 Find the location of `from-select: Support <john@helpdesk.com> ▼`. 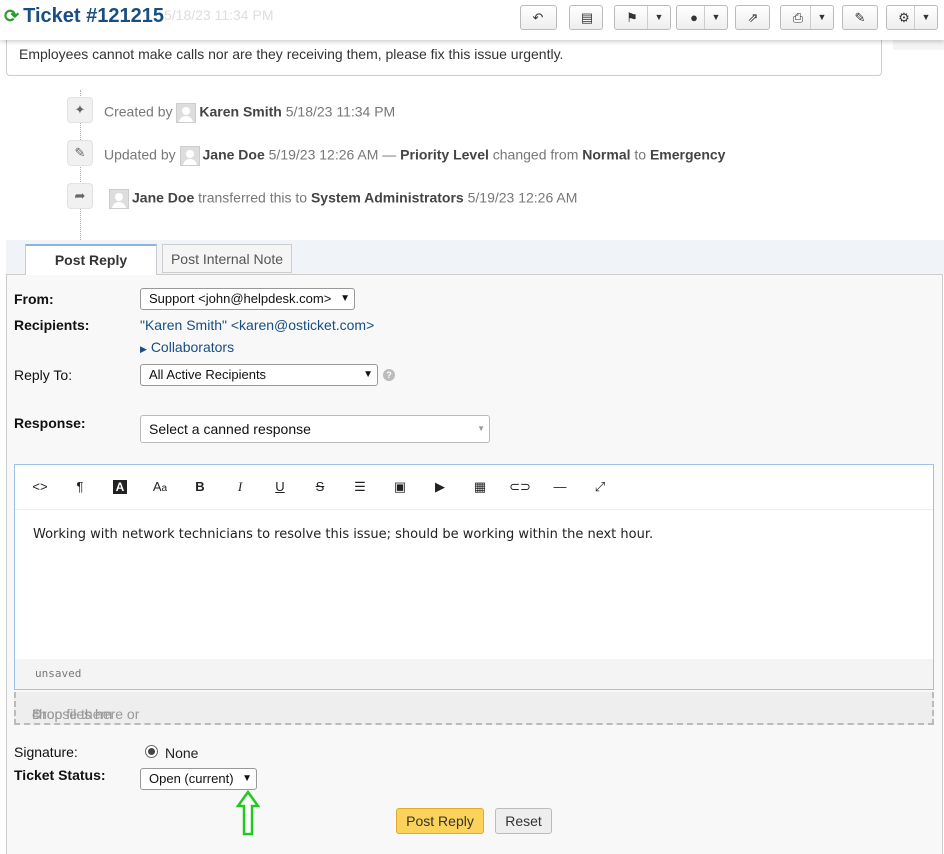

from-select: Support <john@helpdesk.com> ▼ is located at coordinates (247, 299).